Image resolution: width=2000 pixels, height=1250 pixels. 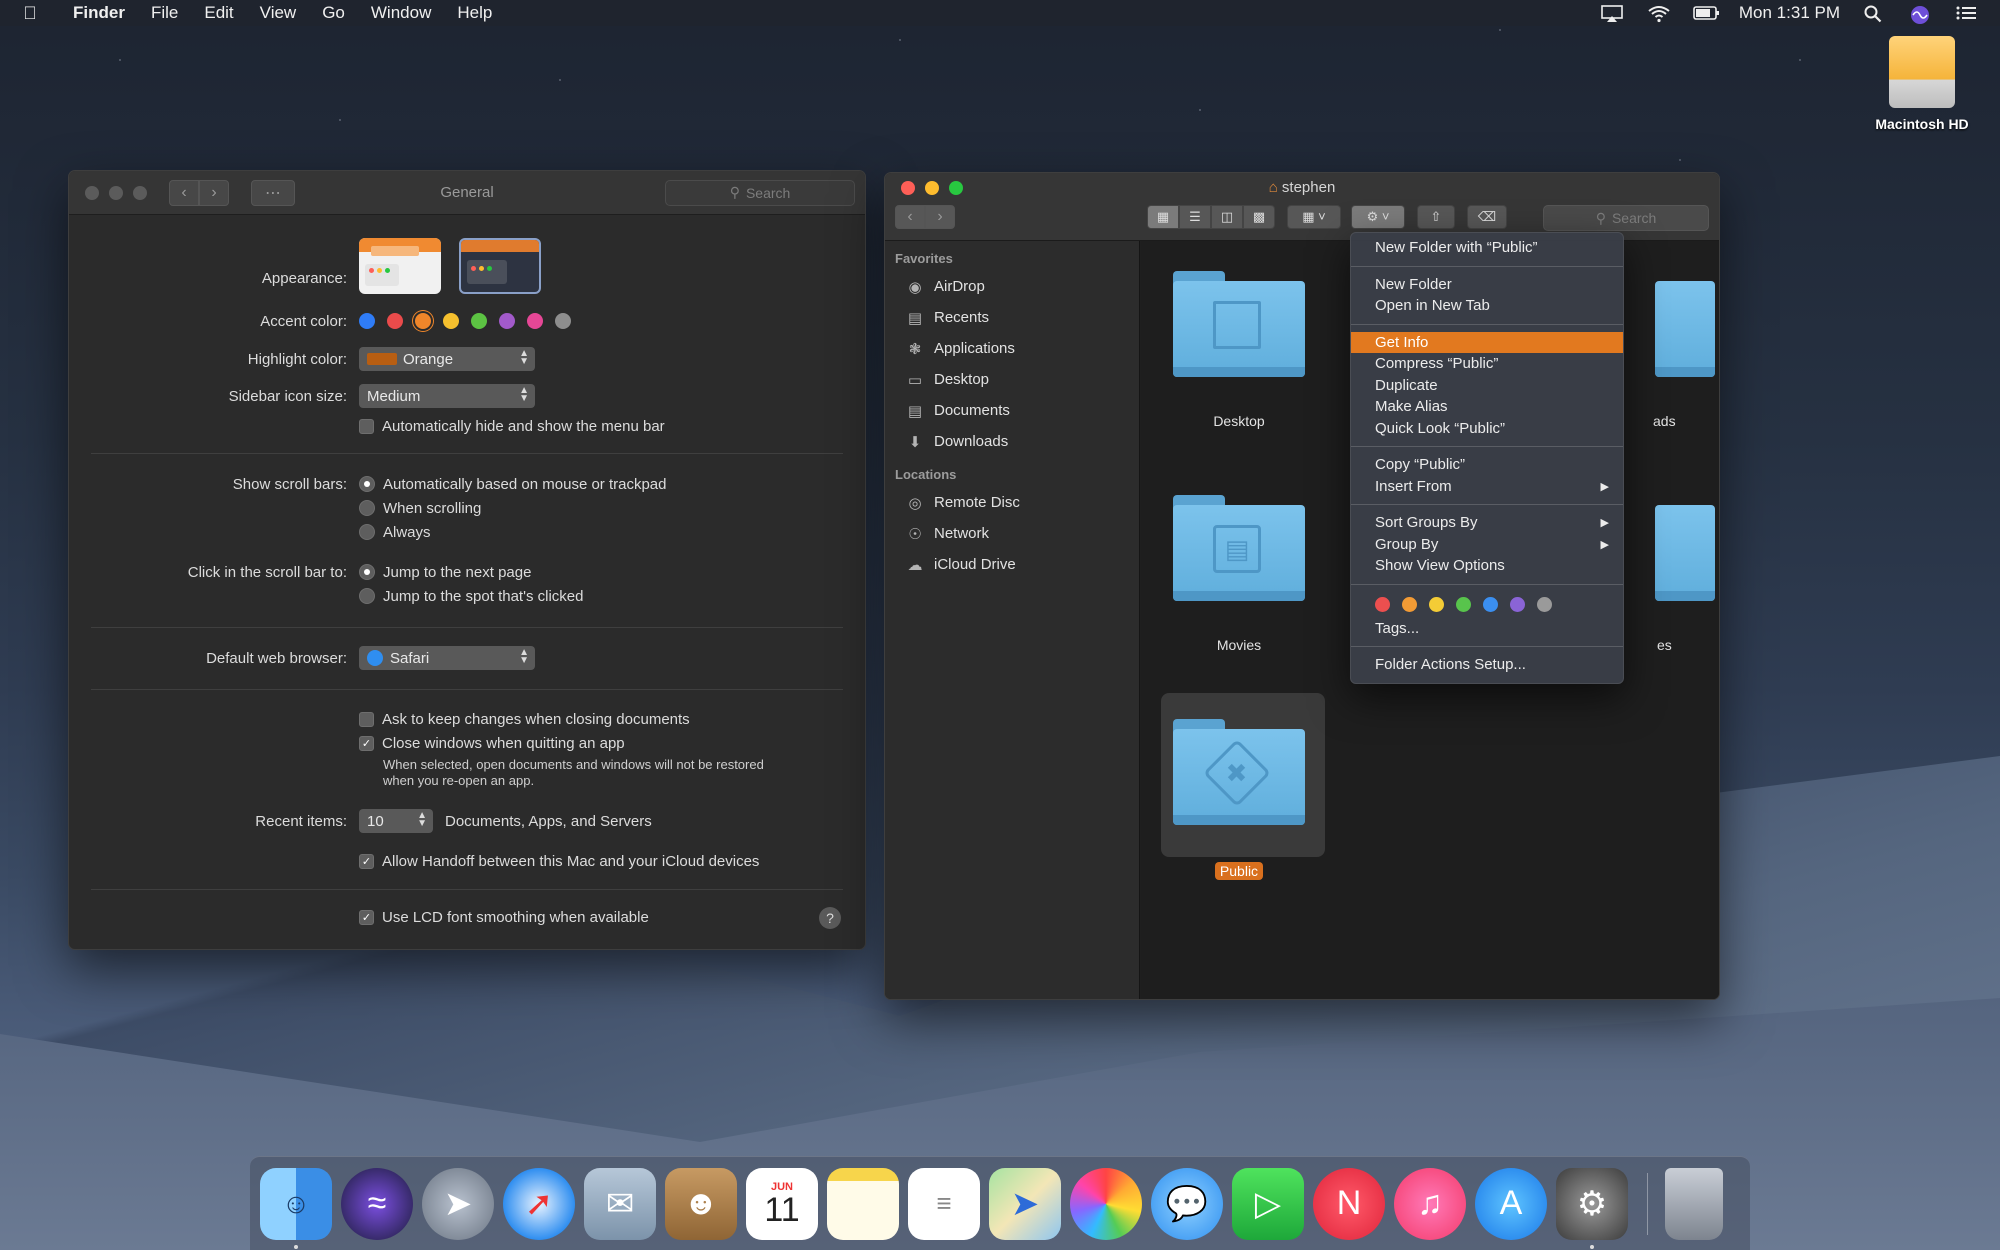 What do you see at coordinates (1239, 774) in the screenshot?
I see `folder-public: ✖` at bounding box center [1239, 774].